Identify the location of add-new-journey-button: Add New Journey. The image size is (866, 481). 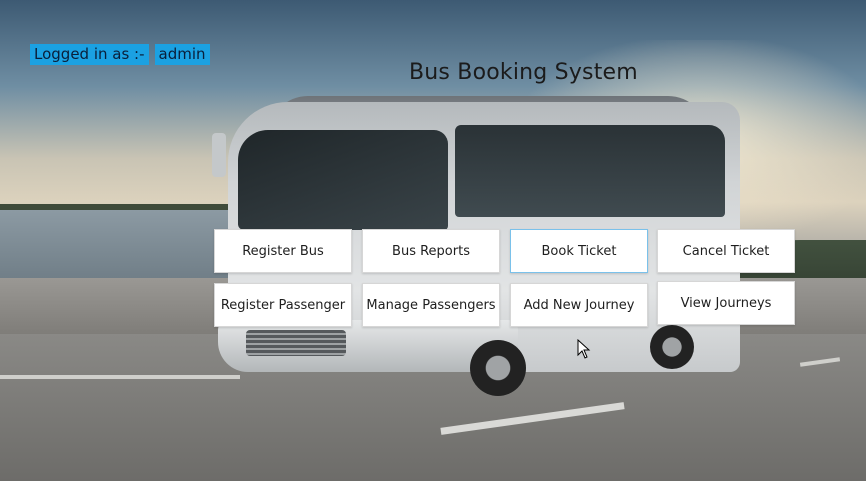
(579, 305).